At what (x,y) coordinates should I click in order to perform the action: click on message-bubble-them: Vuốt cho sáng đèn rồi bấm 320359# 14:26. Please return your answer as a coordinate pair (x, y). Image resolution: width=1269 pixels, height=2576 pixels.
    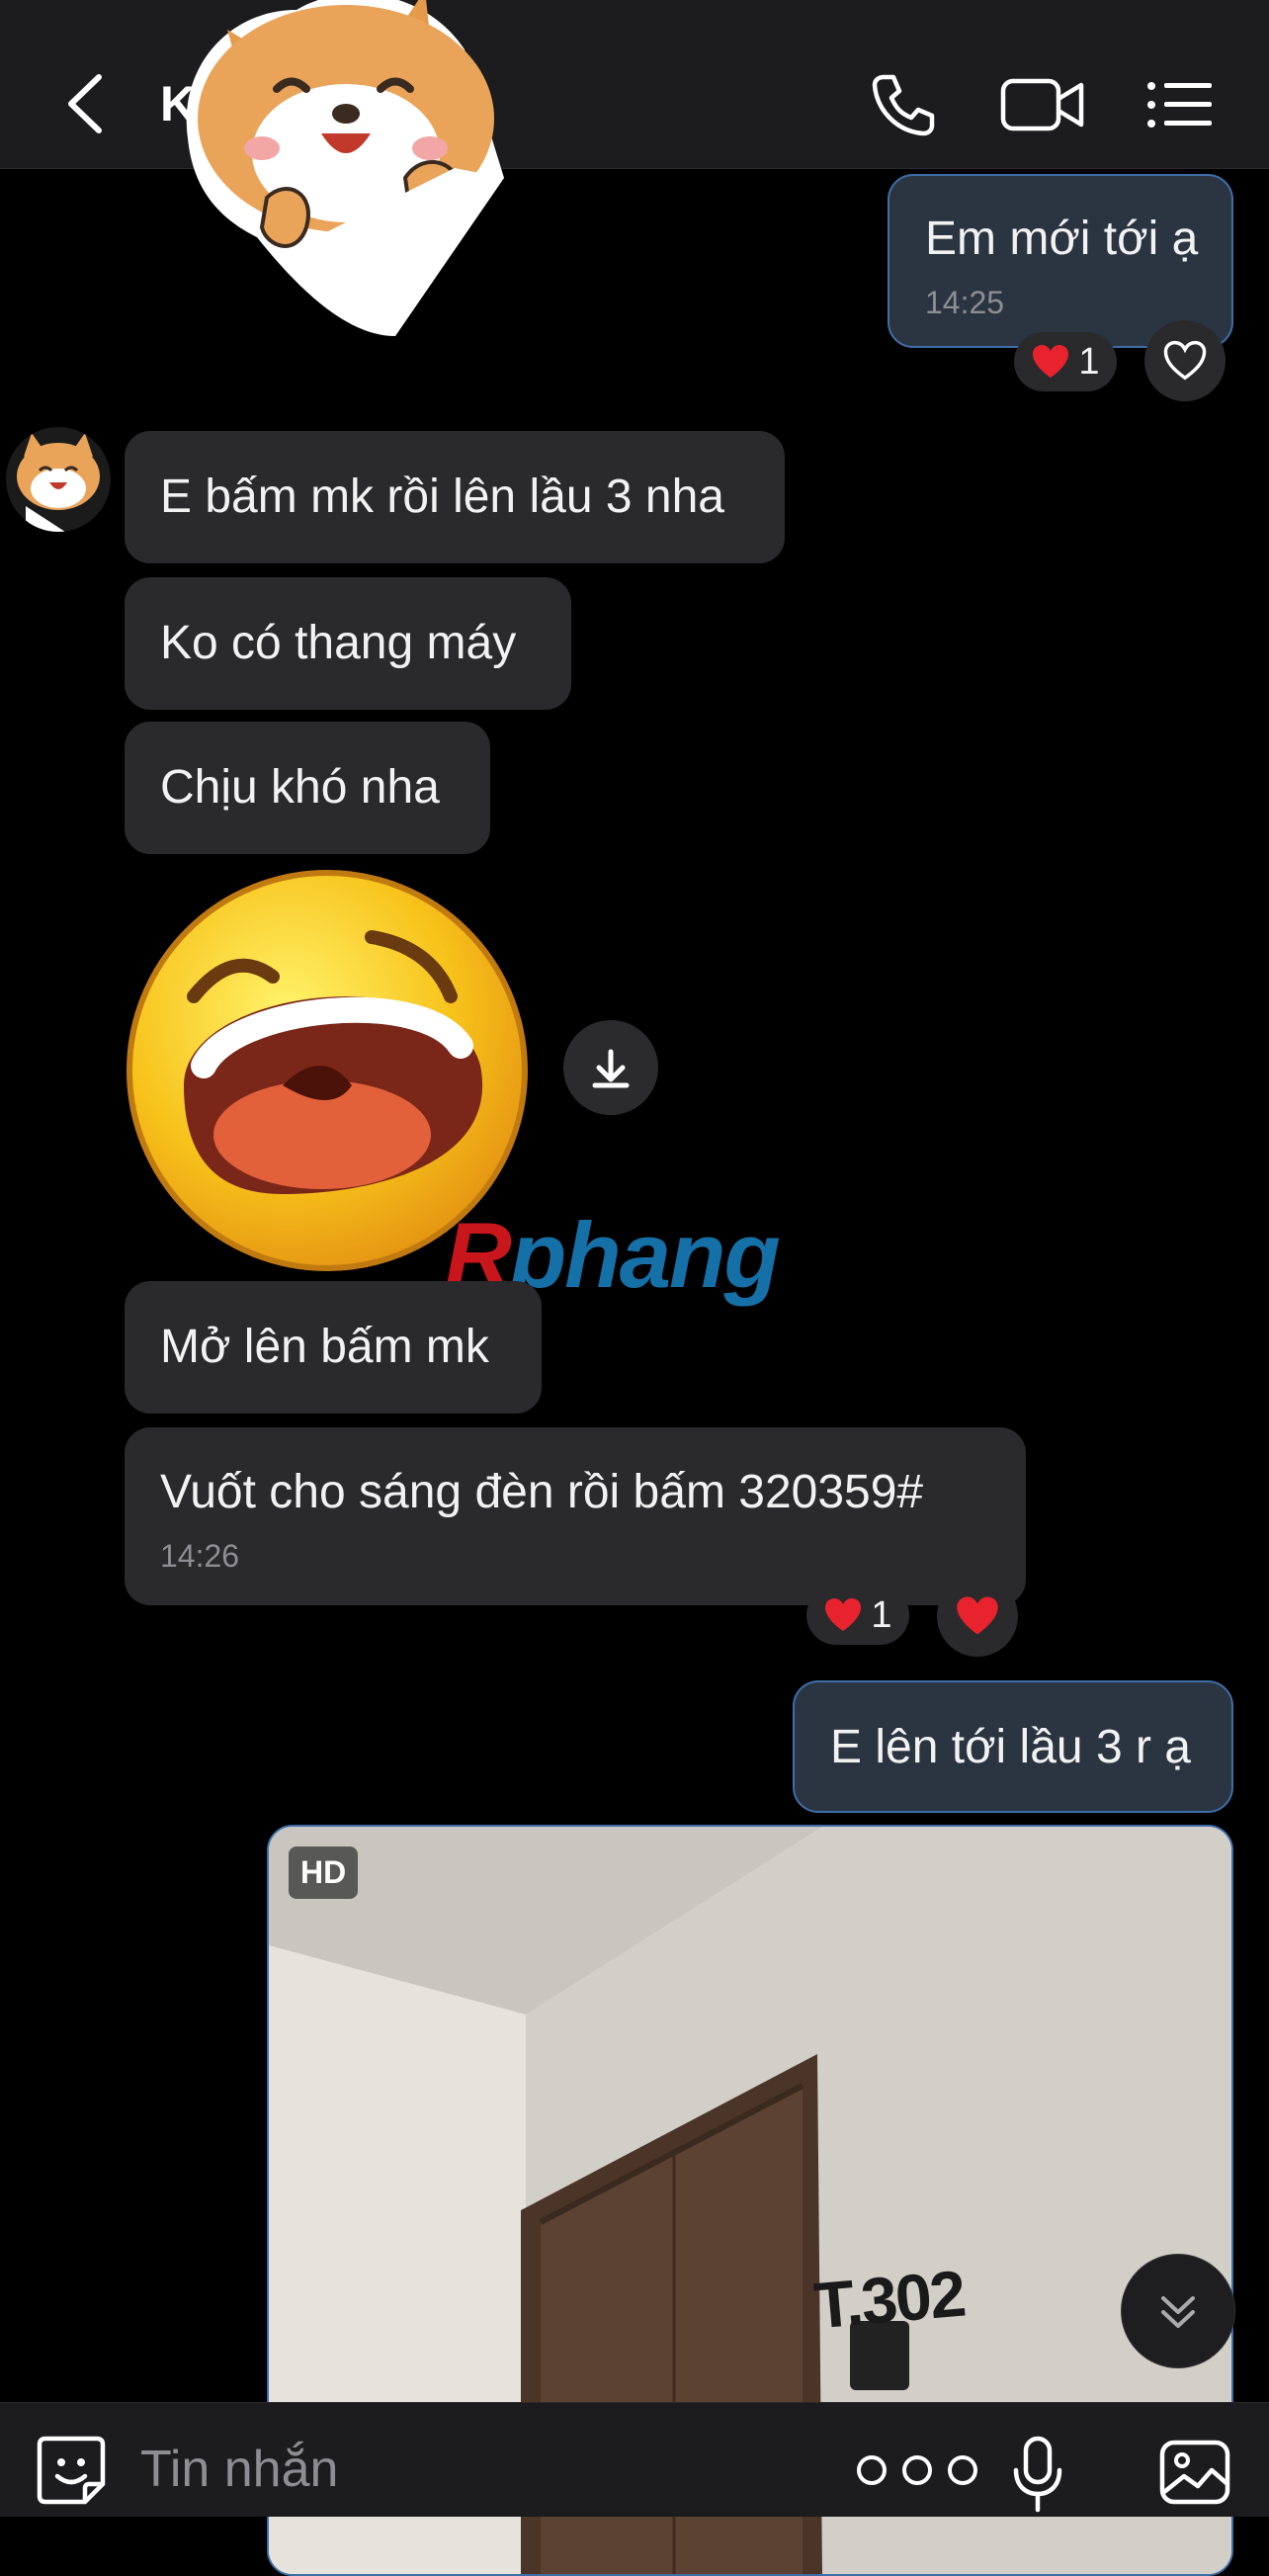
    Looking at the image, I should click on (575, 1516).